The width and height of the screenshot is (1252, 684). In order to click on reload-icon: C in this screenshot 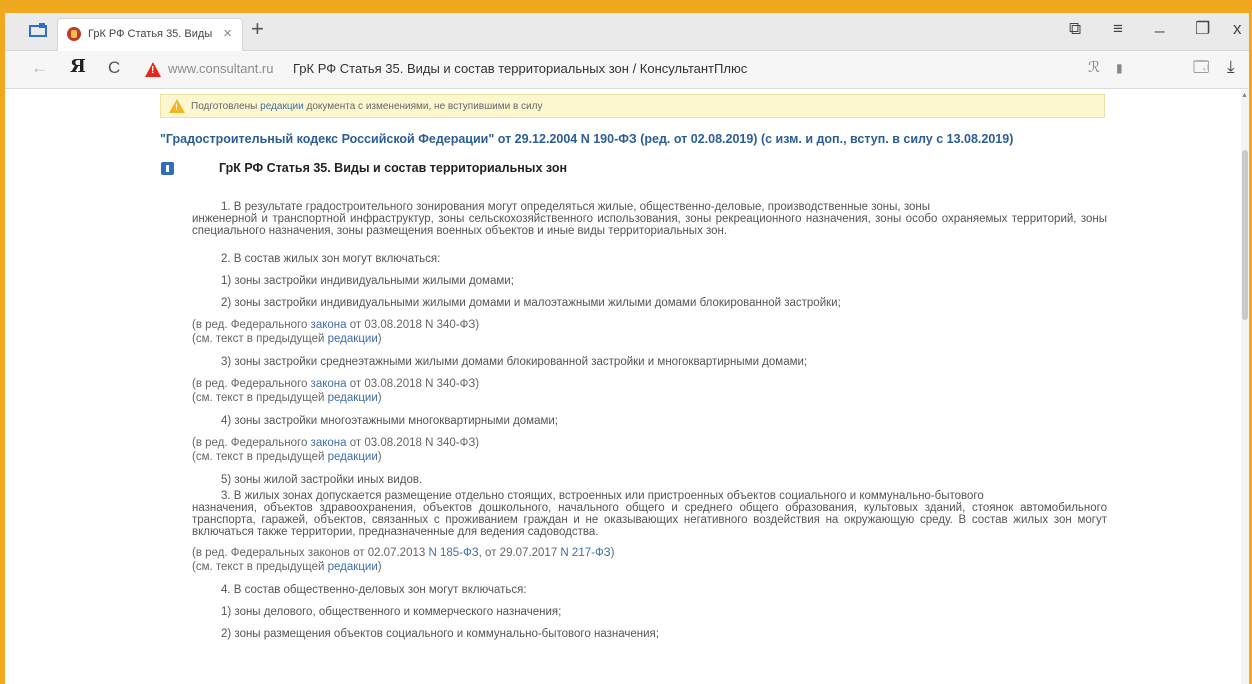, I will do `click(114, 67)`.